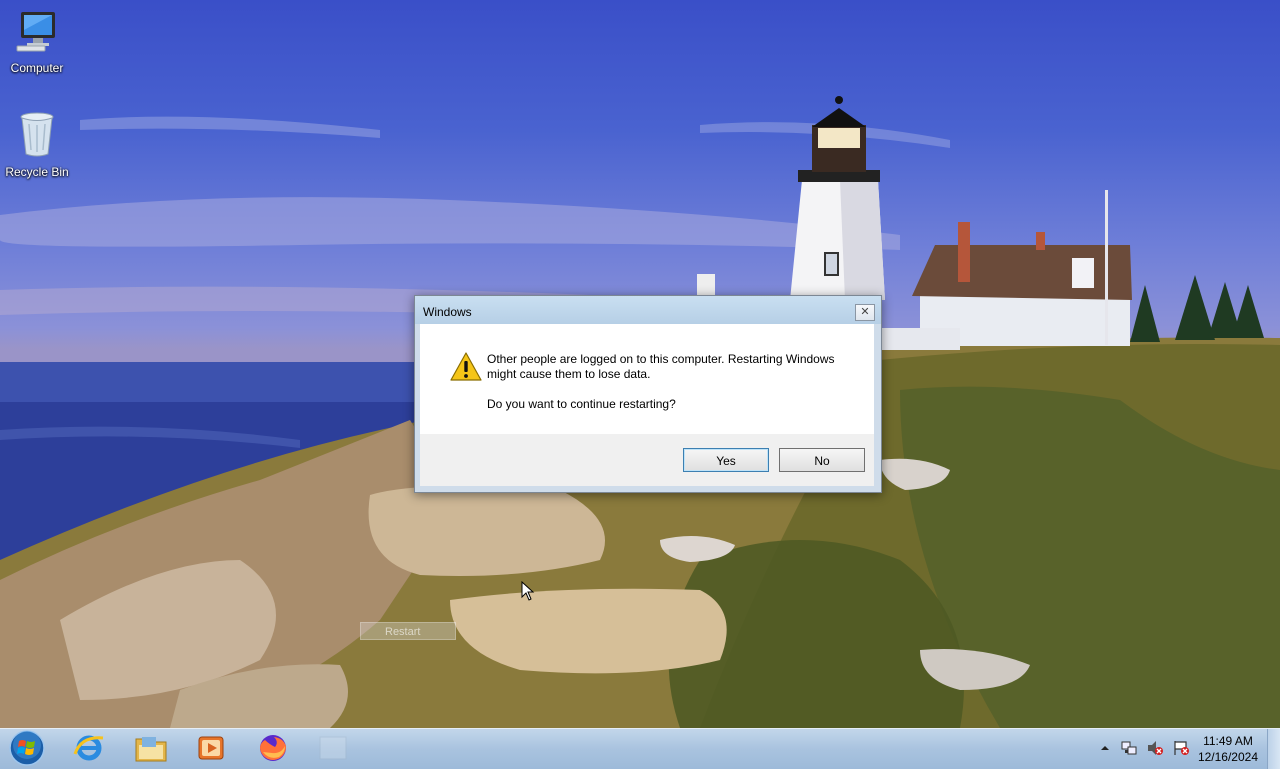  What do you see at coordinates (37, 32) in the screenshot?
I see `computer-icon` at bounding box center [37, 32].